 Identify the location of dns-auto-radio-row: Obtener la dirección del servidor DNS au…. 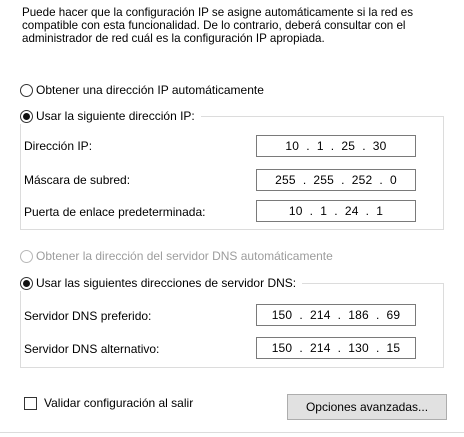
(176, 256).